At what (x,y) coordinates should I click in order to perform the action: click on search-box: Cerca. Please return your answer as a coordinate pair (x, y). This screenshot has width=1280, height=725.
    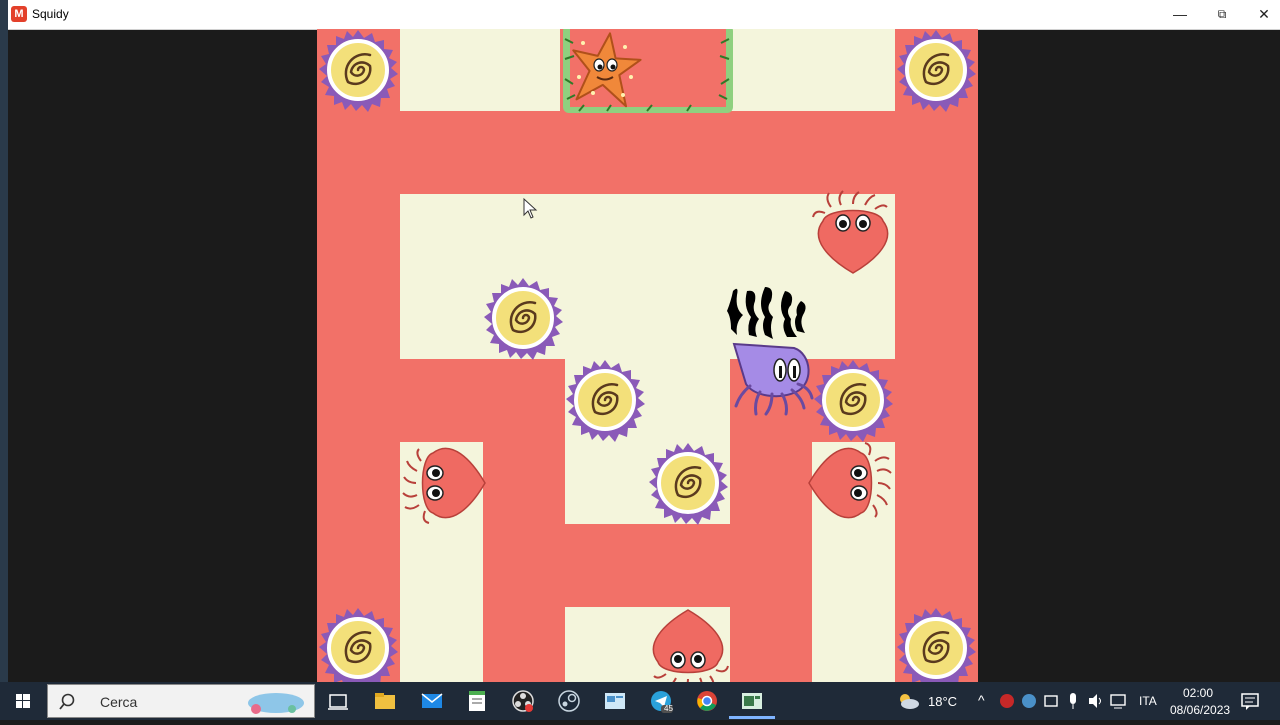
    Looking at the image, I should click on (181, 701).